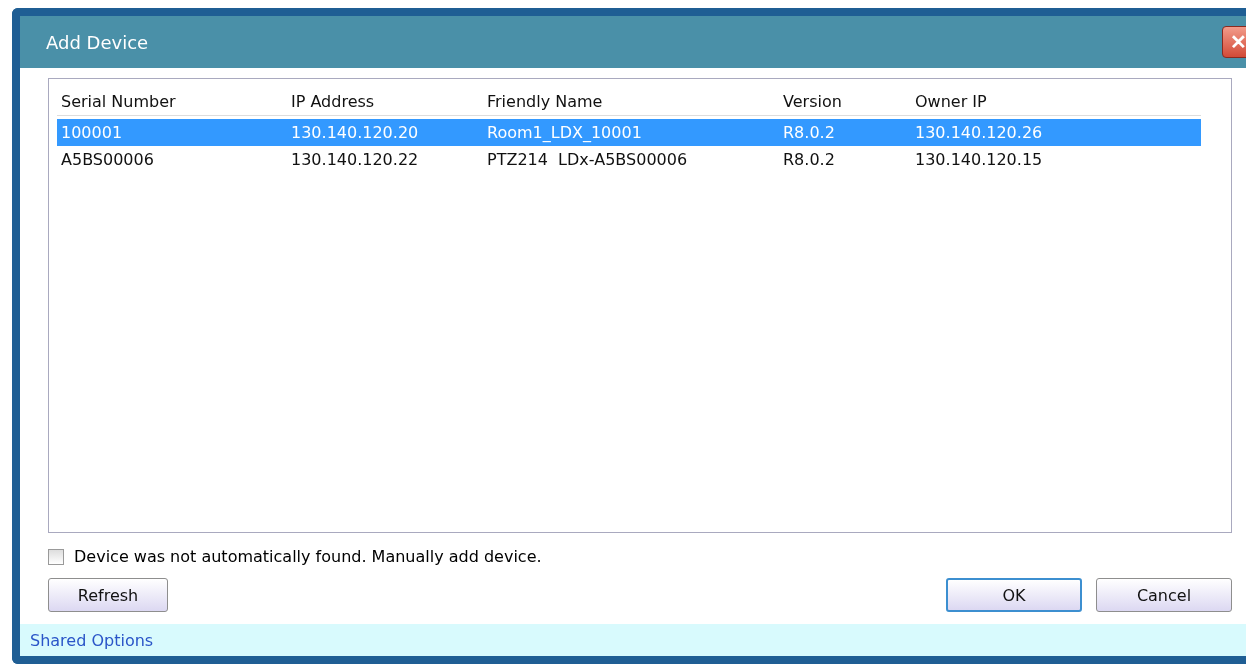 This screenshot has height=669, width=1246. What do you see at coordinates (355, 159) in the screenshot?
I see `table-cell-text: 130.140.120.22` at bounding box center [355, 159].